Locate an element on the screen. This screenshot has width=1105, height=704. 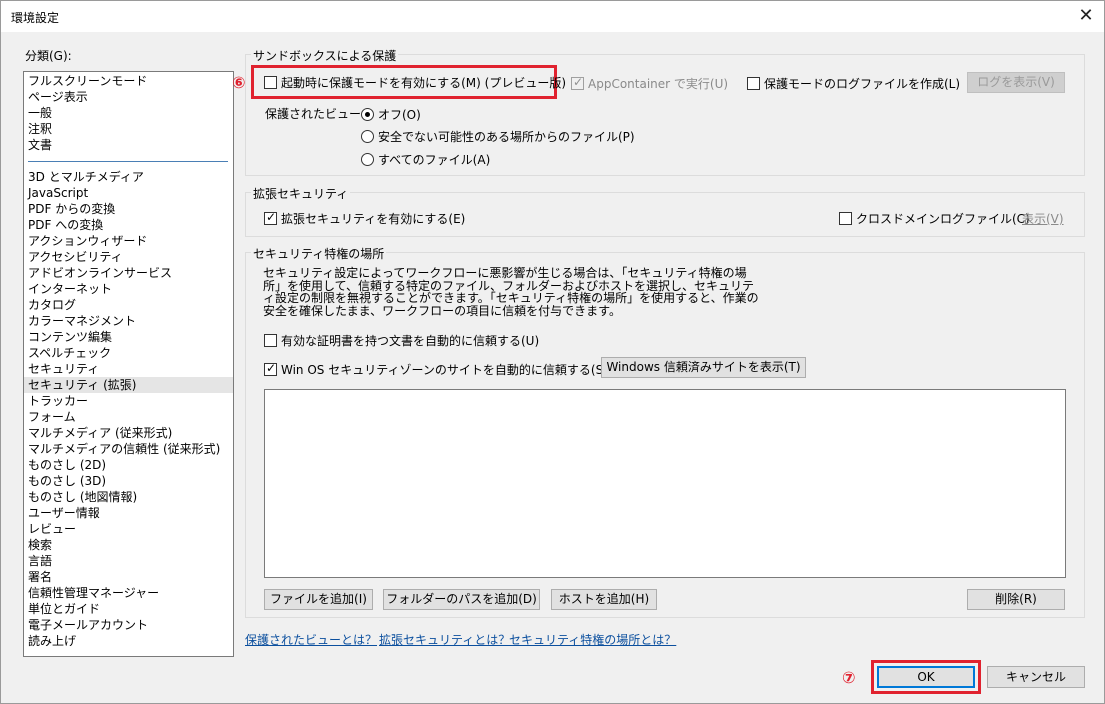
enhanced-security-help-link: 拡張セキュリティとは？ is located at coordinates (444, 639).